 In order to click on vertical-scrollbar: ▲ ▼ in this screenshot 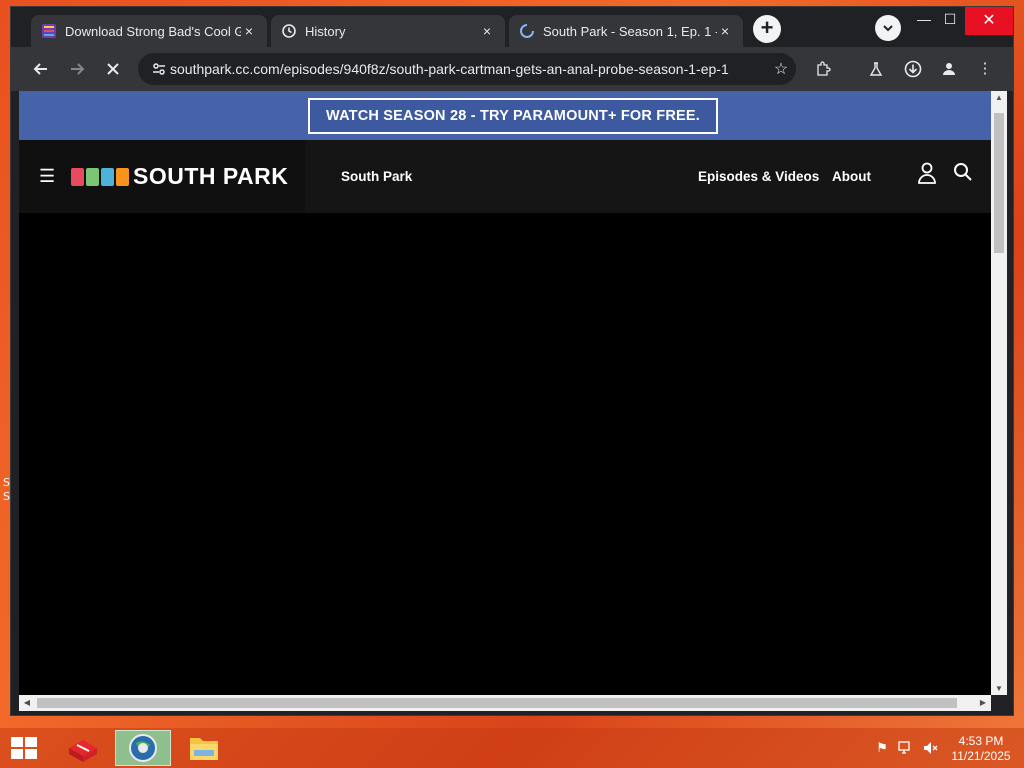, I will do `click(999, 393)`.